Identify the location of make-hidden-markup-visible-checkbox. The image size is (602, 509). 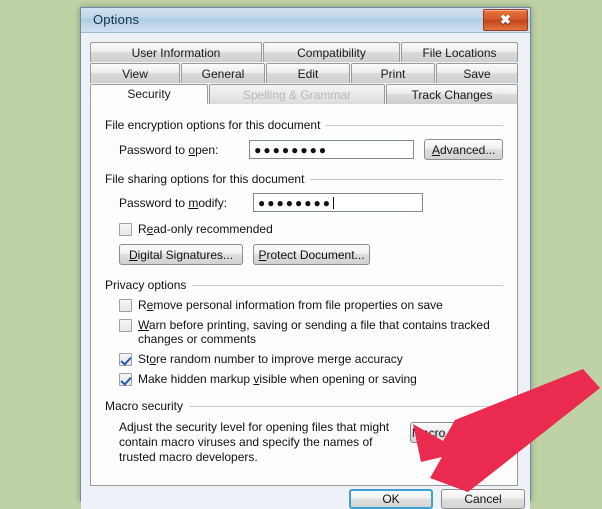
(125, 379).